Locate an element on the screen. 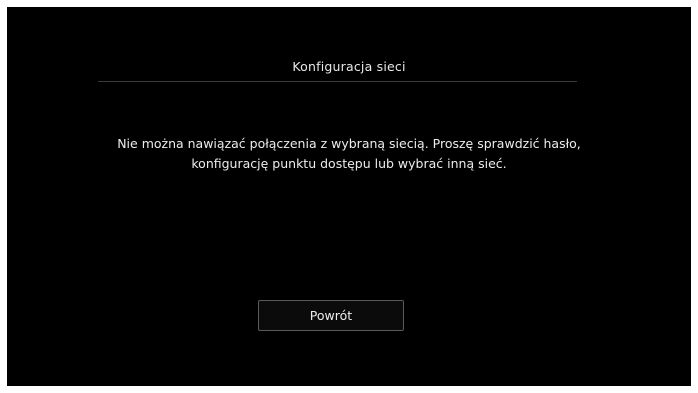  page-title: Konfiguracja sieci is located at coordinates (349, 66).